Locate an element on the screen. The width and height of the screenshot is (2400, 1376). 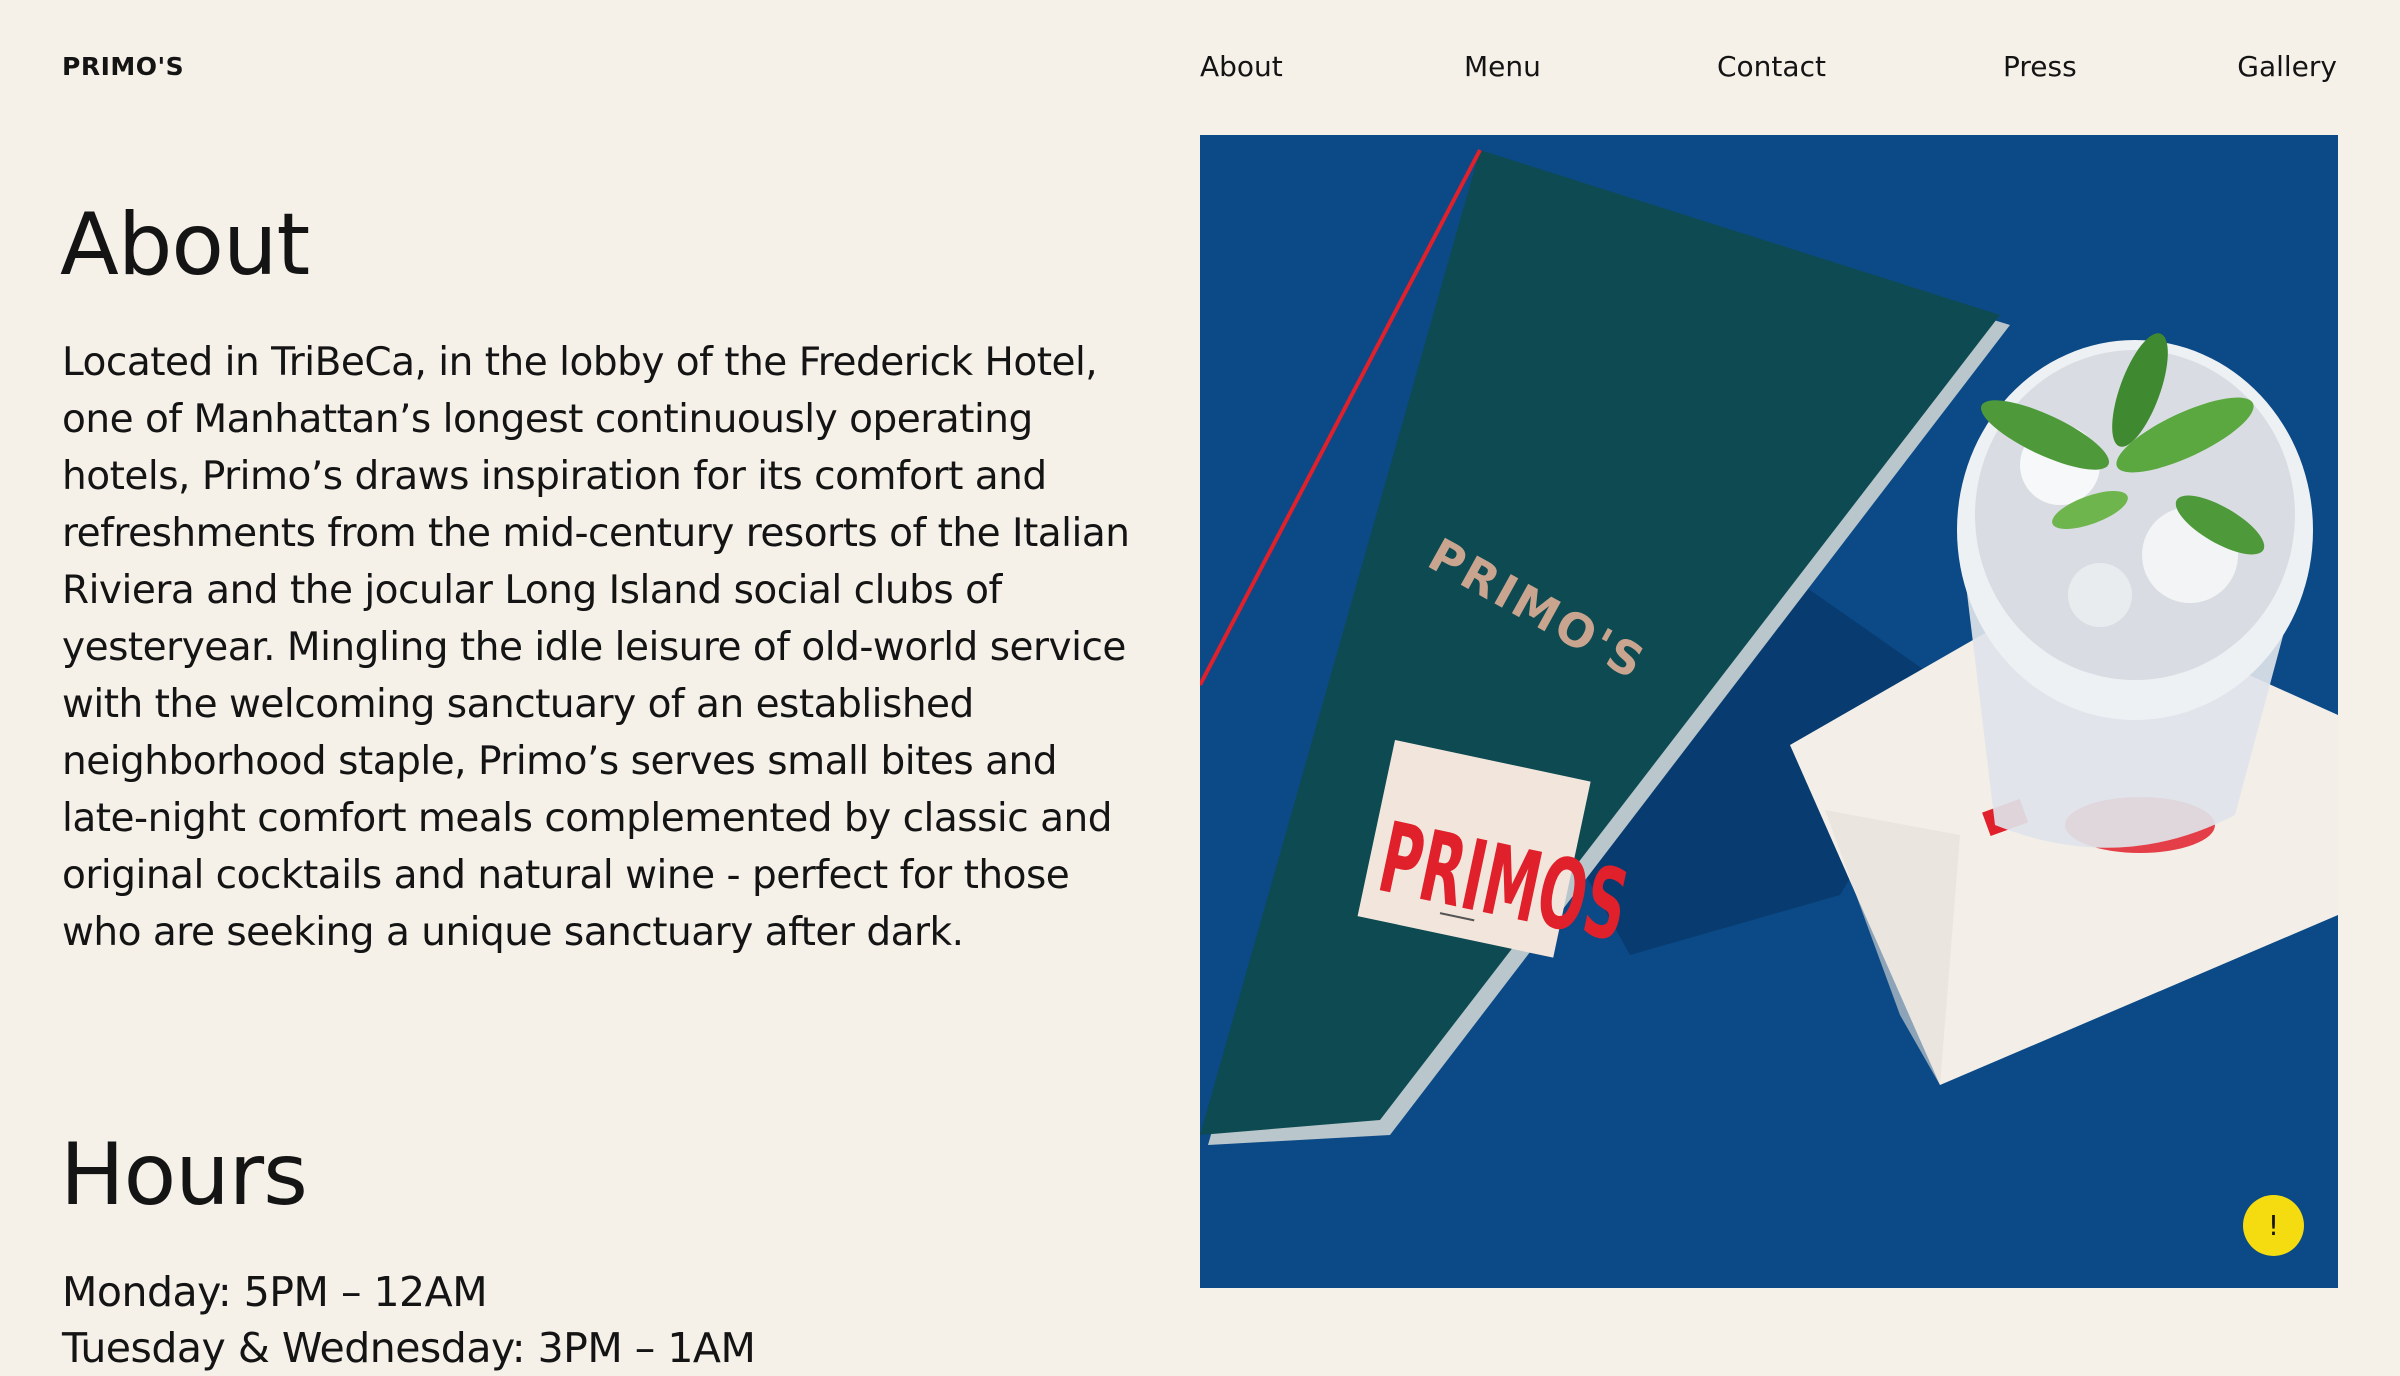
hours-item-tuesday-wednesday: Tuesday & Wednesday: 3PM – 1AM is located at coordinates (409, 1348).